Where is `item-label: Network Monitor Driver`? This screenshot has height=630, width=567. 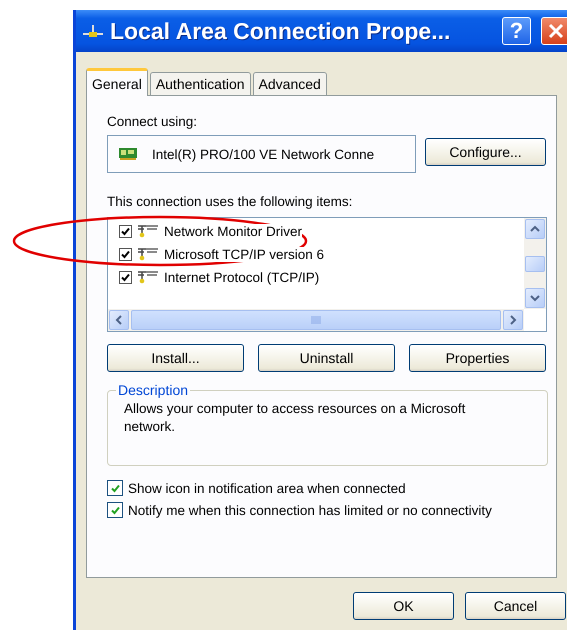 item-label: Network Monitor Driver is located at coordinates (233, 231).